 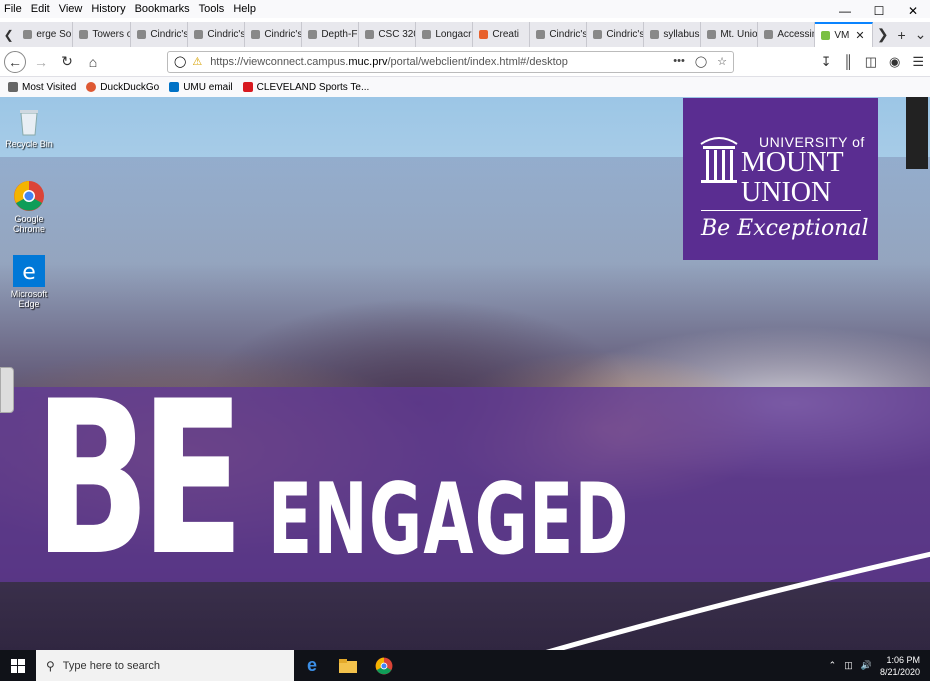 I want to click on bookmark-star-icon: ☆, so click(x=722, y=61).